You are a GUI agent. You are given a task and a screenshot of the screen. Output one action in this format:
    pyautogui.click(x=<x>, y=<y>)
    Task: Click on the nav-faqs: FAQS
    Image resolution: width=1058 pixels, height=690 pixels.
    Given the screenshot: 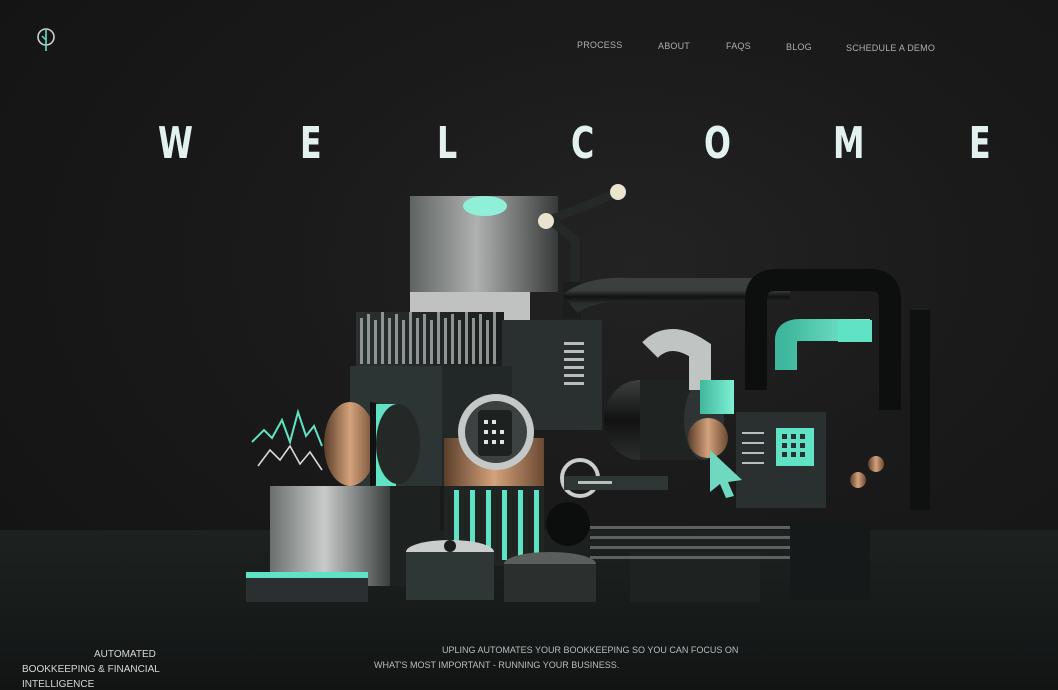 What is the action you would take?
    pyautogui.click(x=738, y=46)
    